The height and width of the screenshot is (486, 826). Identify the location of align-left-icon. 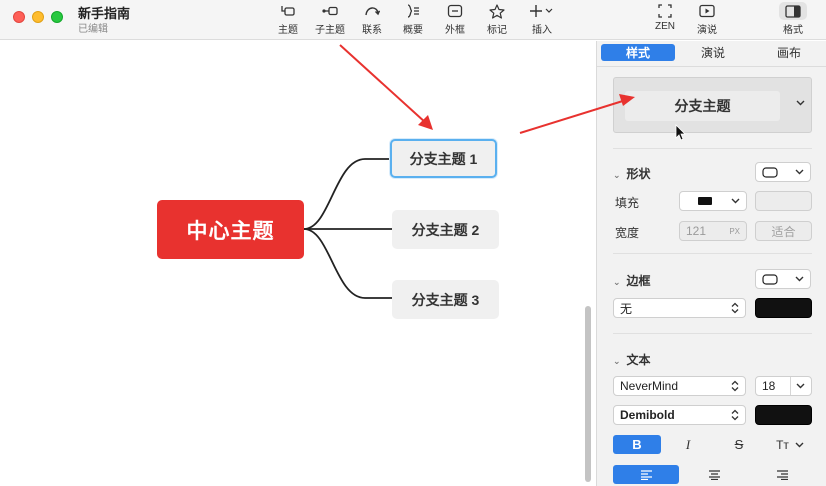
(646, 474).